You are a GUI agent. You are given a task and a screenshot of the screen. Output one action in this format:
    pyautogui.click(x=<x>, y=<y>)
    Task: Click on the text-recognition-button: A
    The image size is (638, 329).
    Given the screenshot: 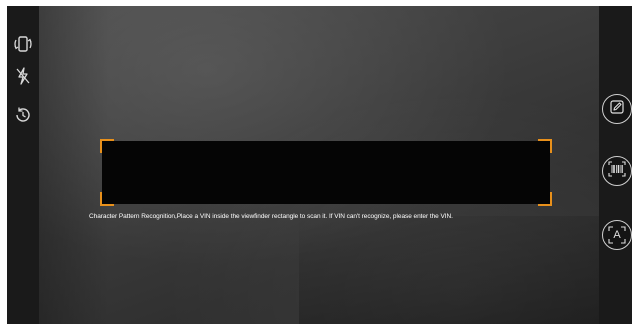 What is the action you would take?
    pyautogui.click(x=617, y=235)
    